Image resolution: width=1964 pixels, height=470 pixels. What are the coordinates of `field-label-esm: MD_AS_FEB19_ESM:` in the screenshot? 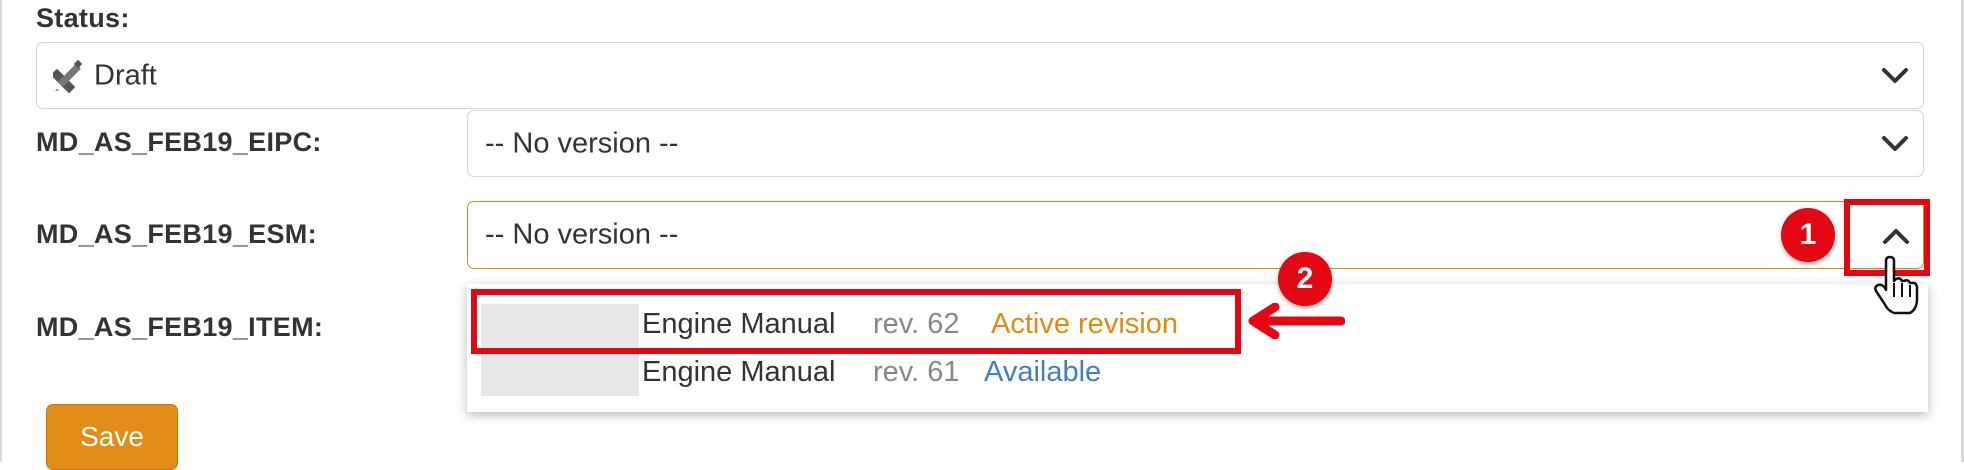 It's located at (176, 234).